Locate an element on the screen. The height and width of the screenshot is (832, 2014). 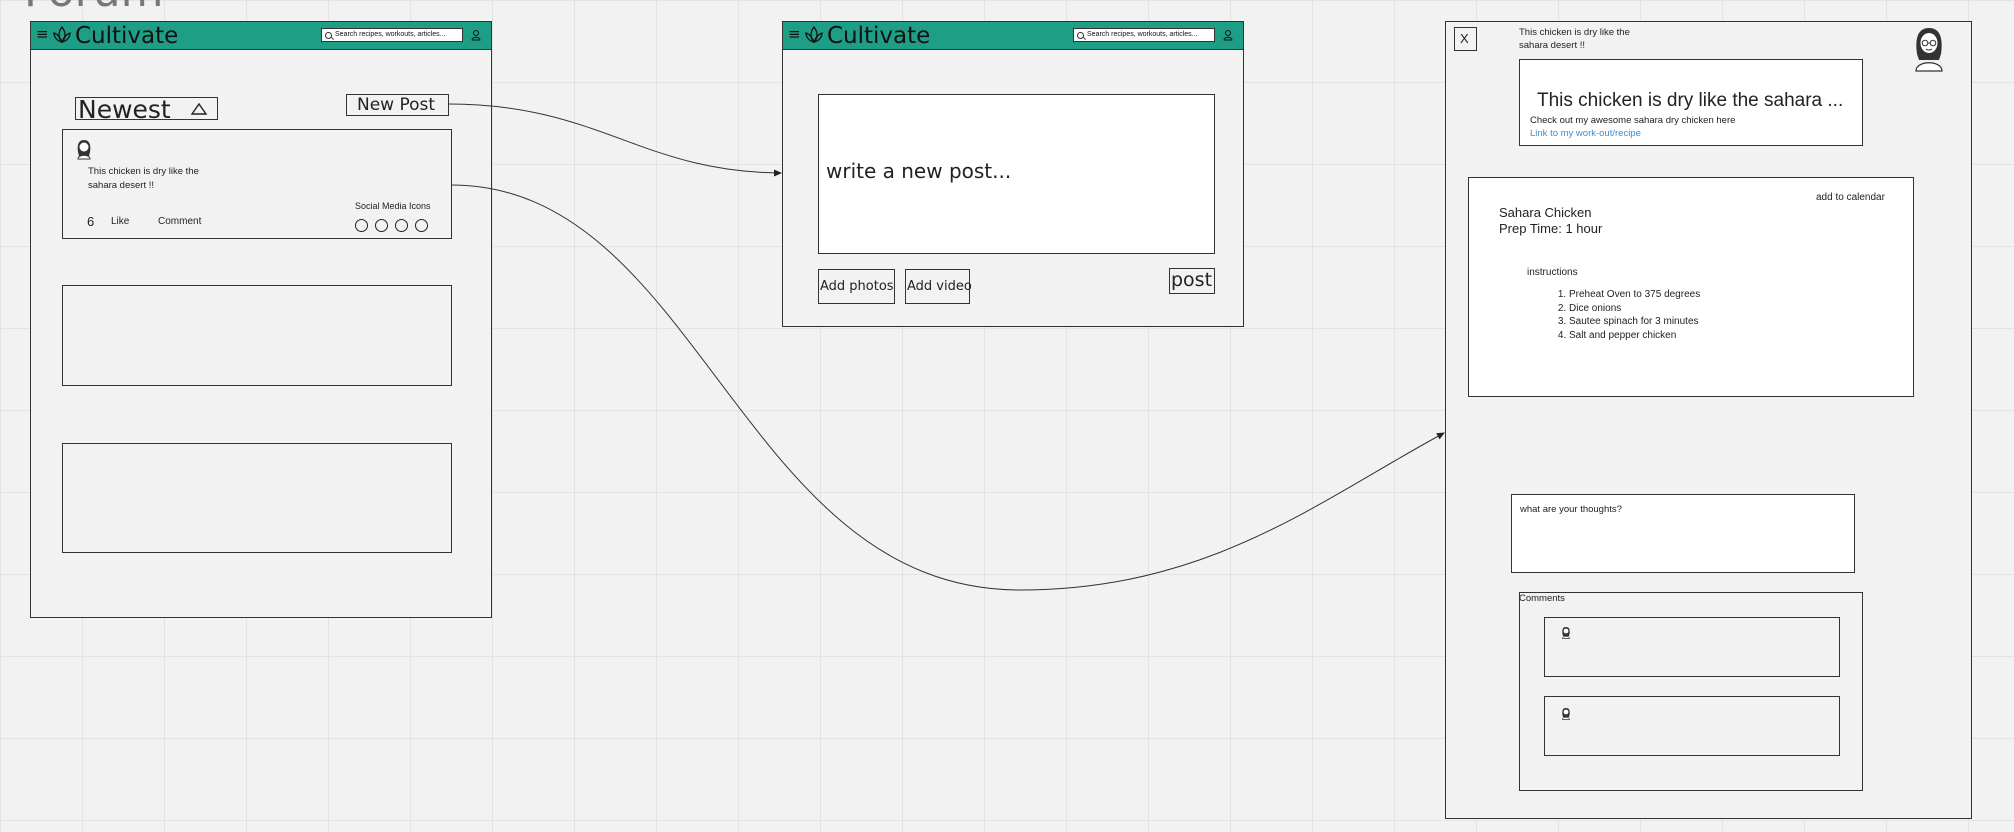
instruction-step: Sautee spinach for 3 minutes is located at coordinates (1709, 322).